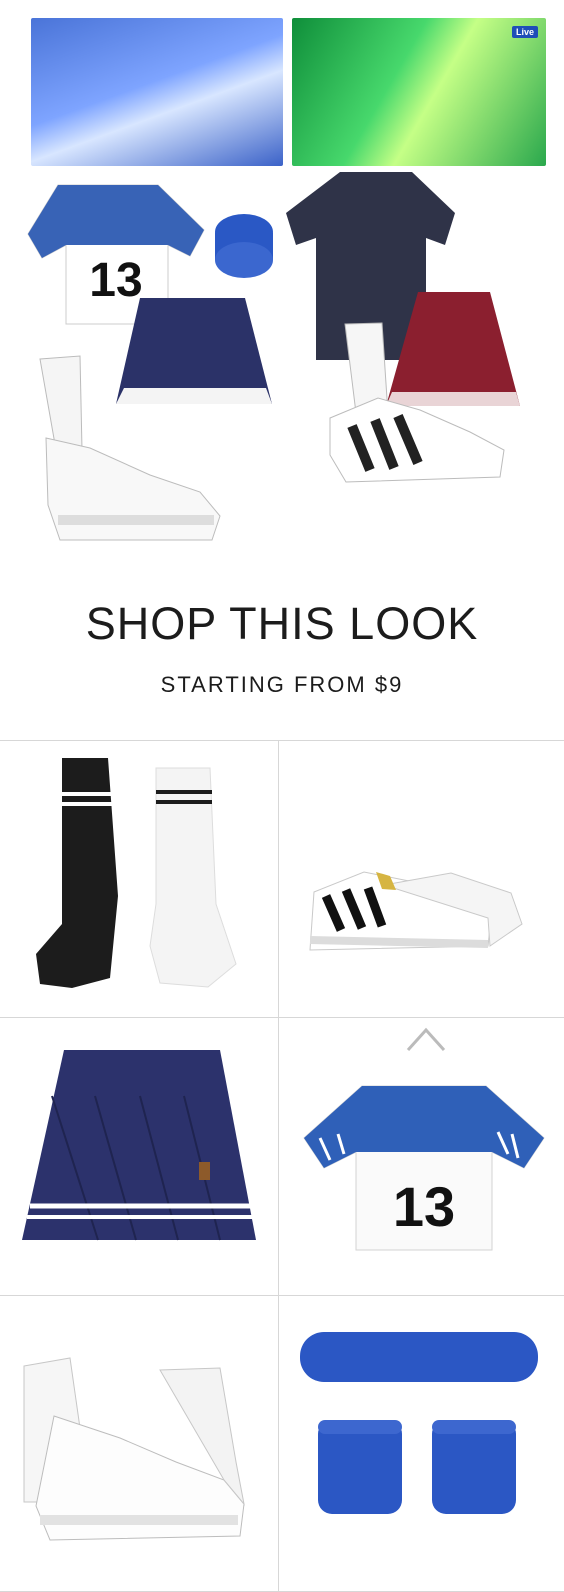 The image size is (564, 1592). I want to click on headband-collage, so click(244, 246).